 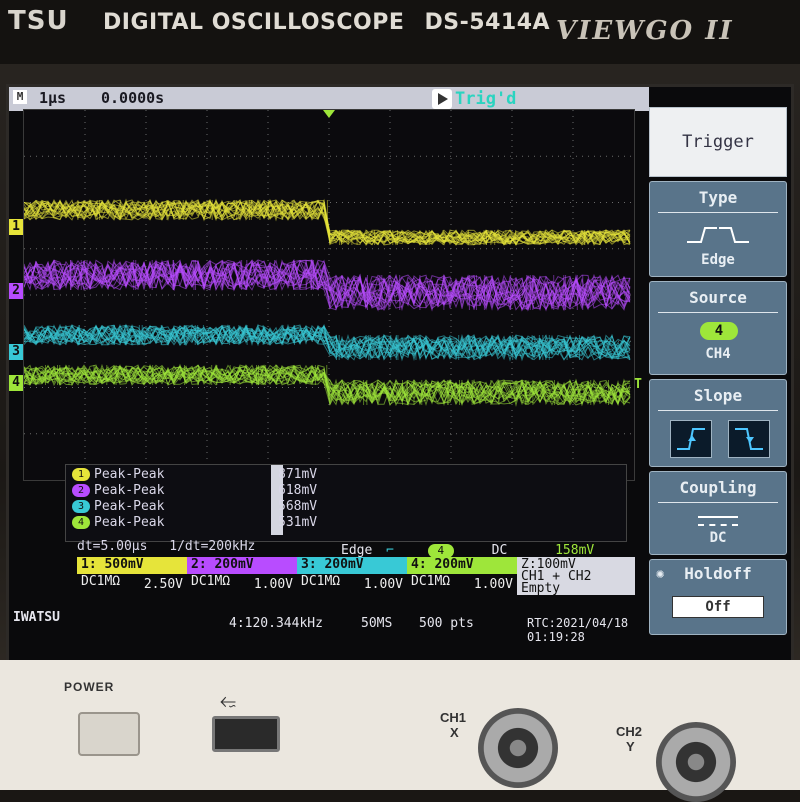 What do you see at coordinates (244, 576) in the screenshot?
I see `ch2-settings: 2: 200mV DC1MΩ 1.00V` at bounding box center [244, 576].